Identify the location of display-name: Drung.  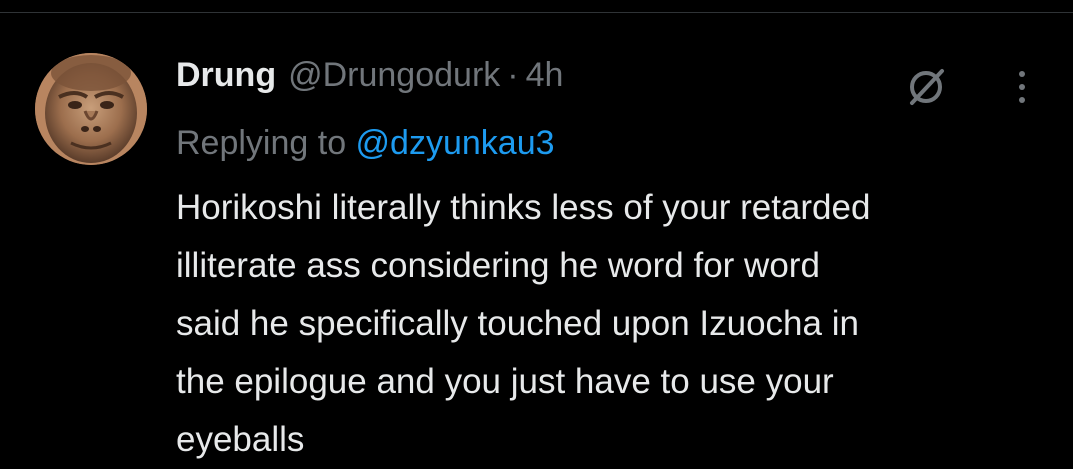
(226, 75).